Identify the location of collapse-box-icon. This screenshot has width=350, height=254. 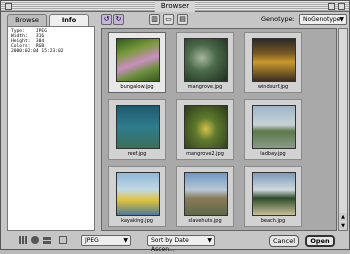
(341, 6).